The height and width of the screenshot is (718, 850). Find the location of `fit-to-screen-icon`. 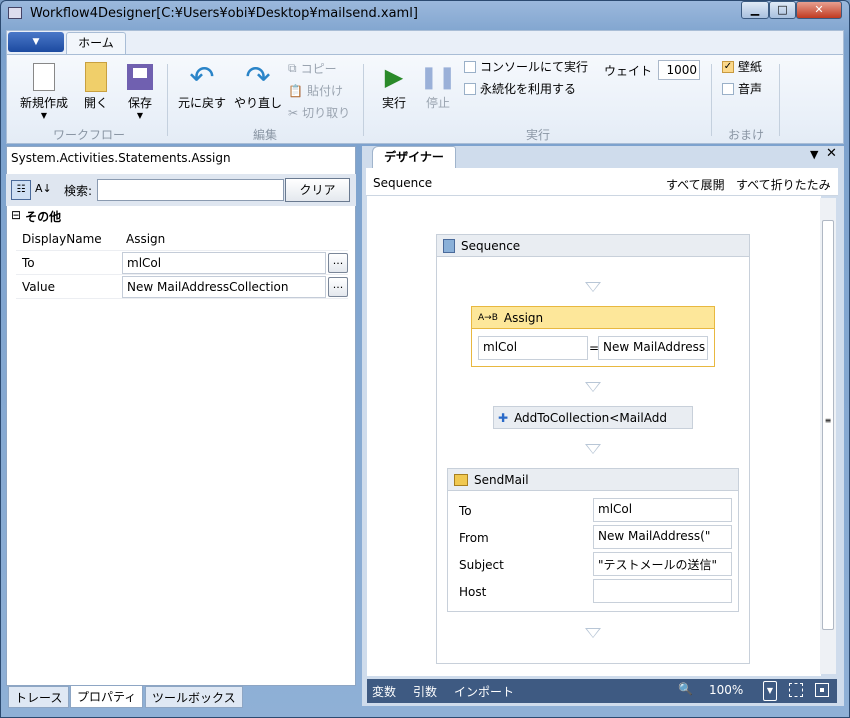

fit-to-screen-icon is located at coordinates (796, 690).